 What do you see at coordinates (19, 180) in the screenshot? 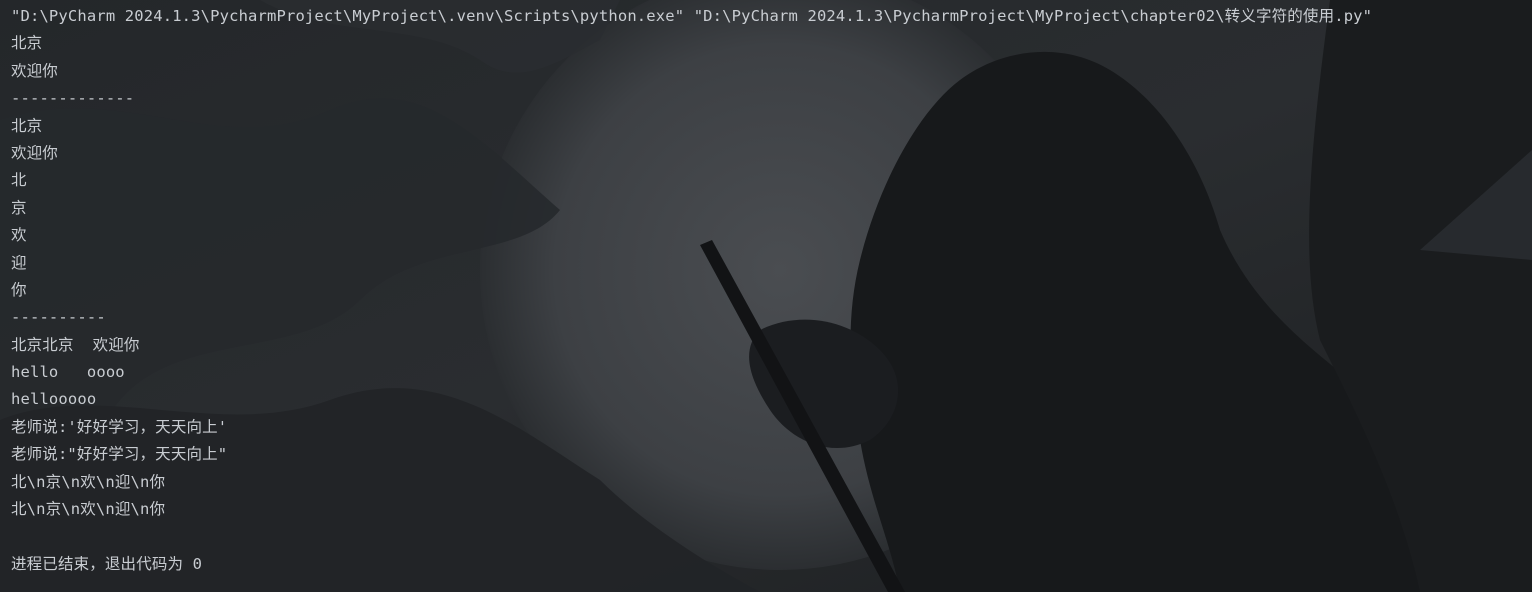
I see `output-line: 北` at bounding box center [19, 180].